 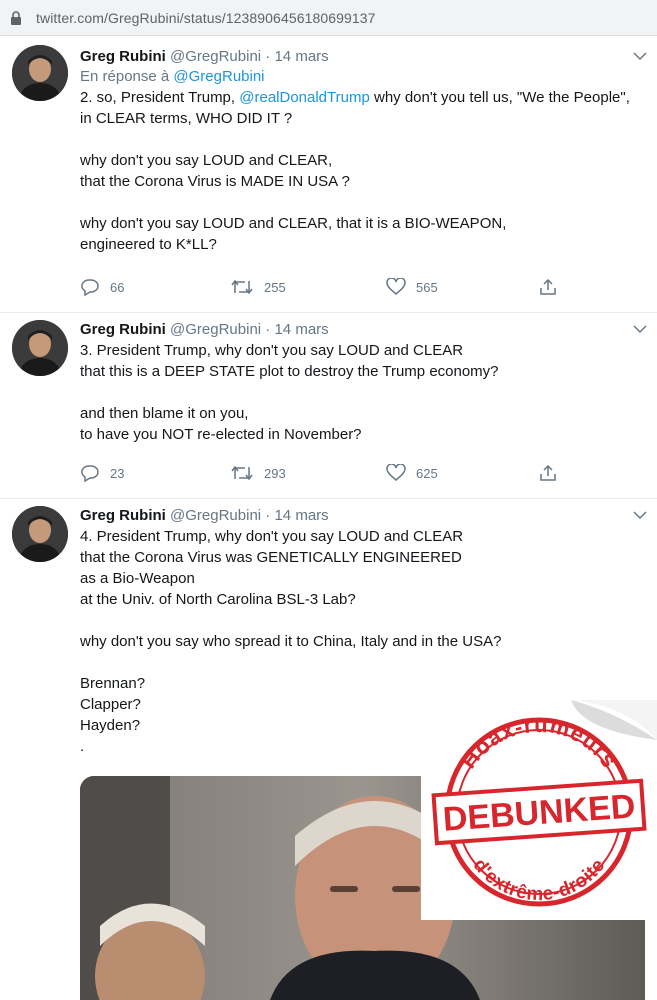 I want to click on reply-count: 23, so click(x=117, y=473).